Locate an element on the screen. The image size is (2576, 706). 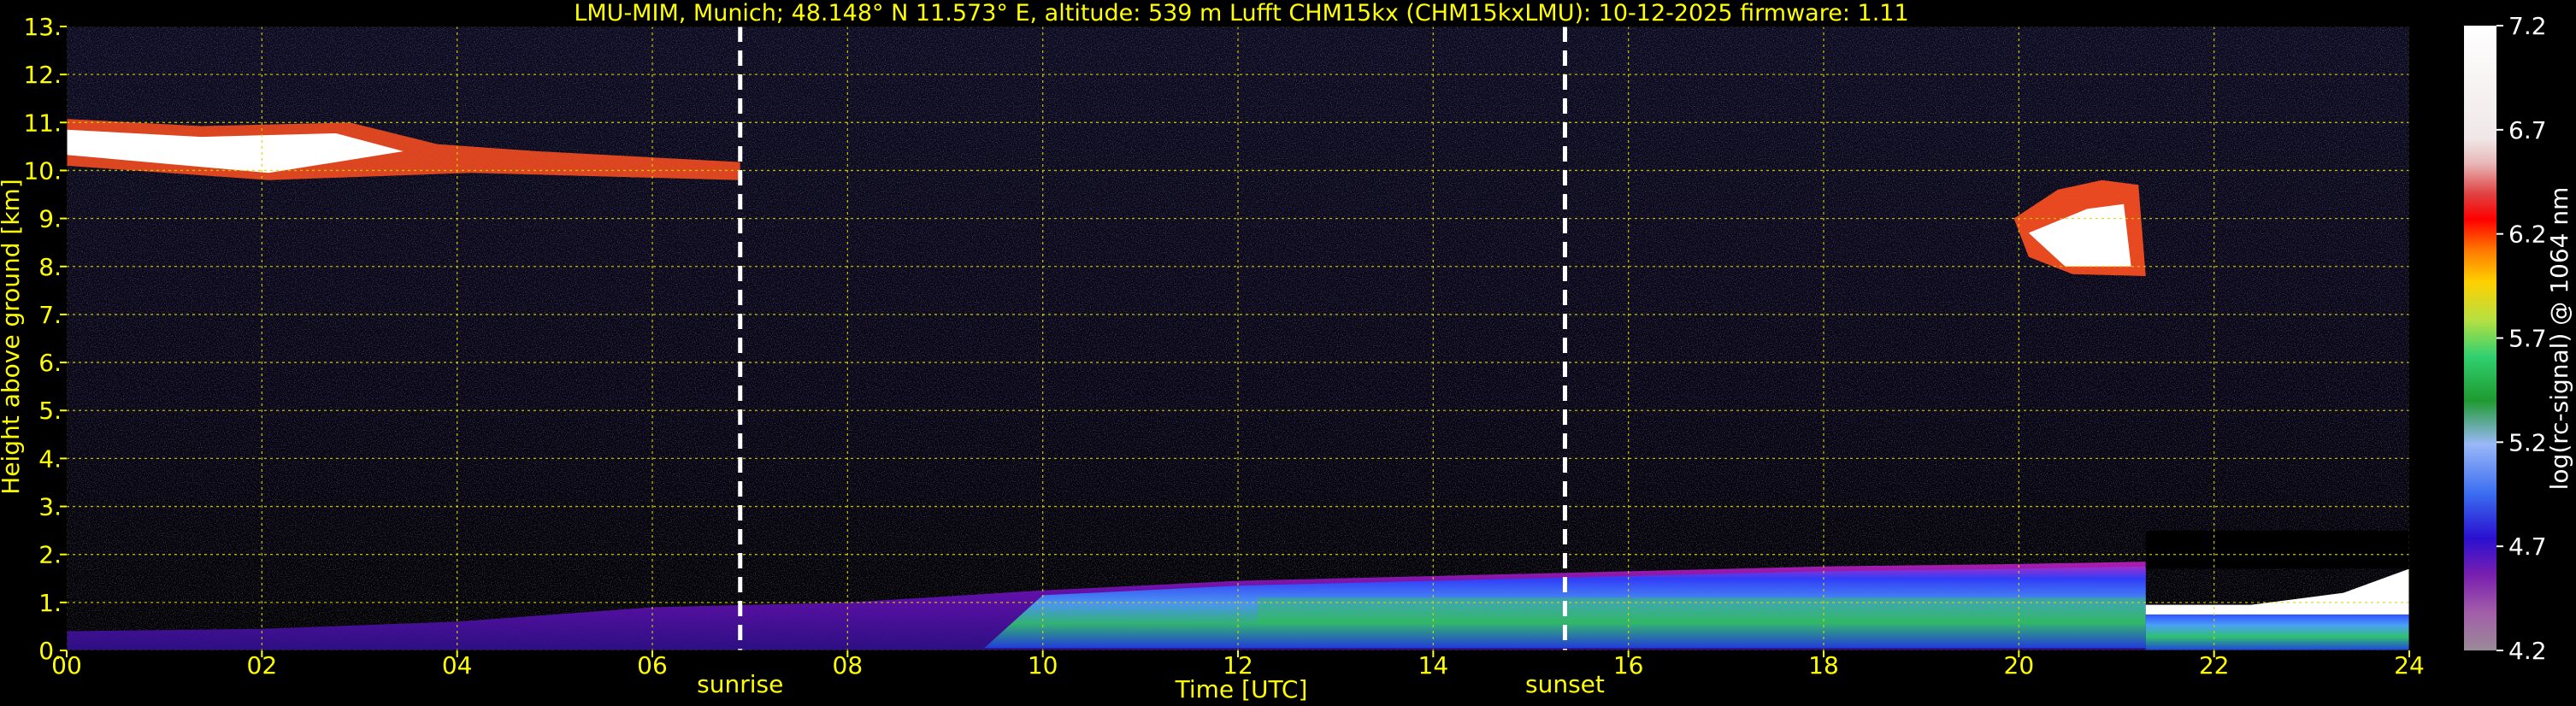
y-axis-label: Height above ground [km] is located at coordinates (12, 337).